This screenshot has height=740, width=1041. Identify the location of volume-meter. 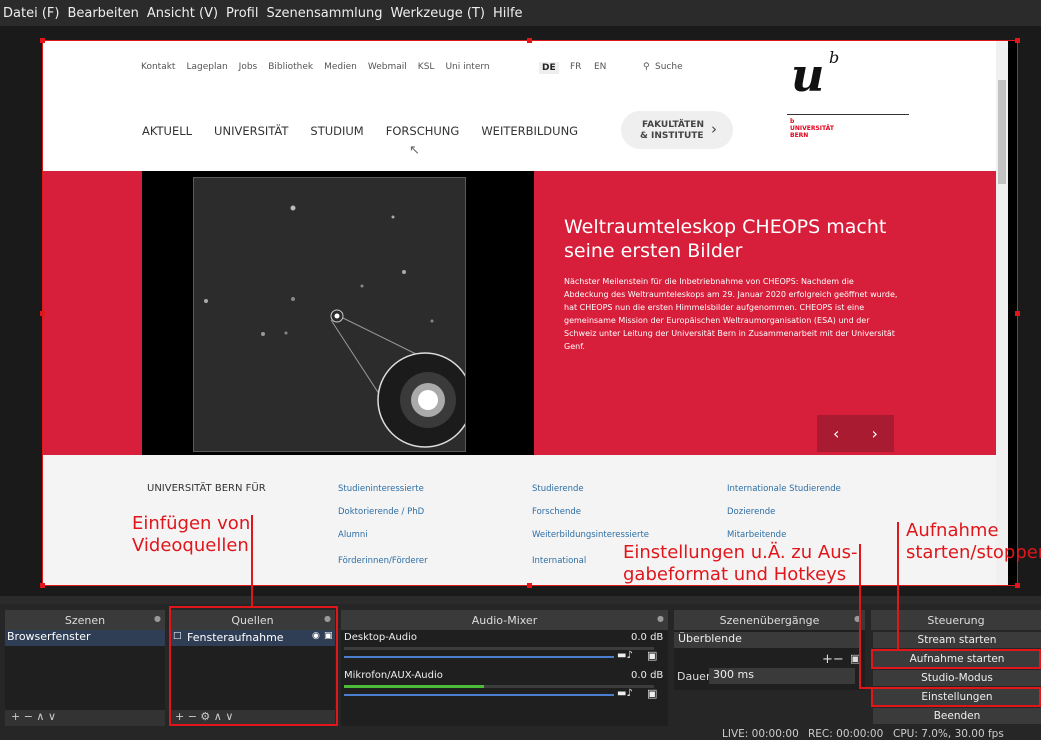
(499, 648).